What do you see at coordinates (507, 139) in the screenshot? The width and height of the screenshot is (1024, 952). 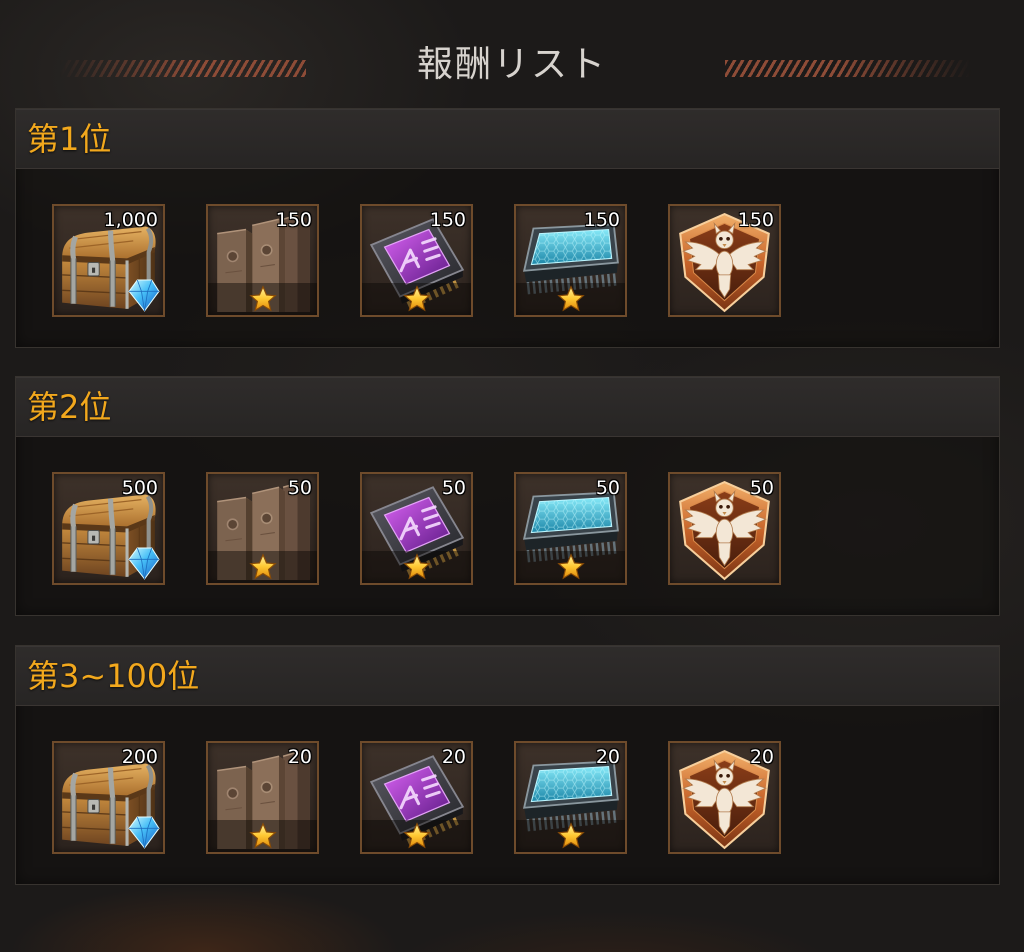 I see `rank-header: 第1位` at bounding box center [507, 139].